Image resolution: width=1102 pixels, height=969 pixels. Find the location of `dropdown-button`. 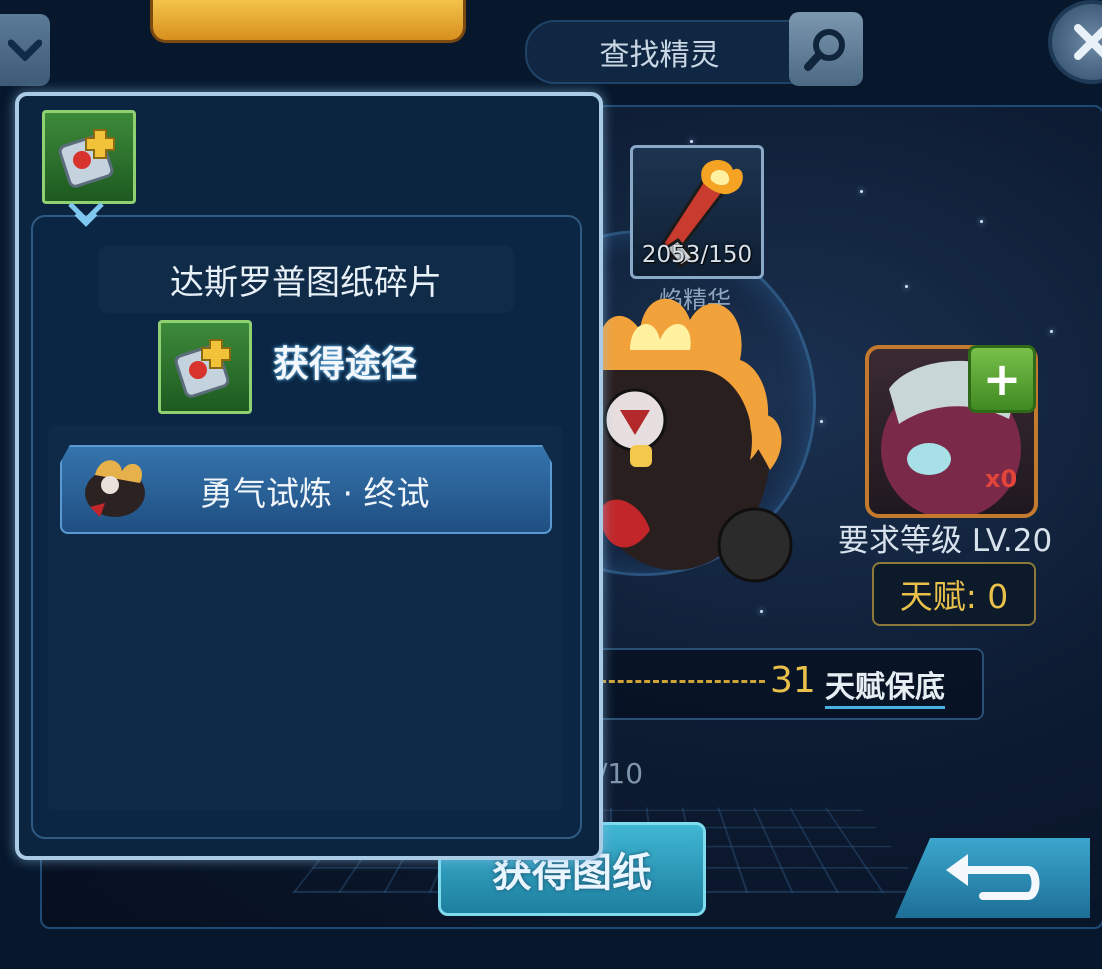

dropdown-button is located at coordinates (25, 50).